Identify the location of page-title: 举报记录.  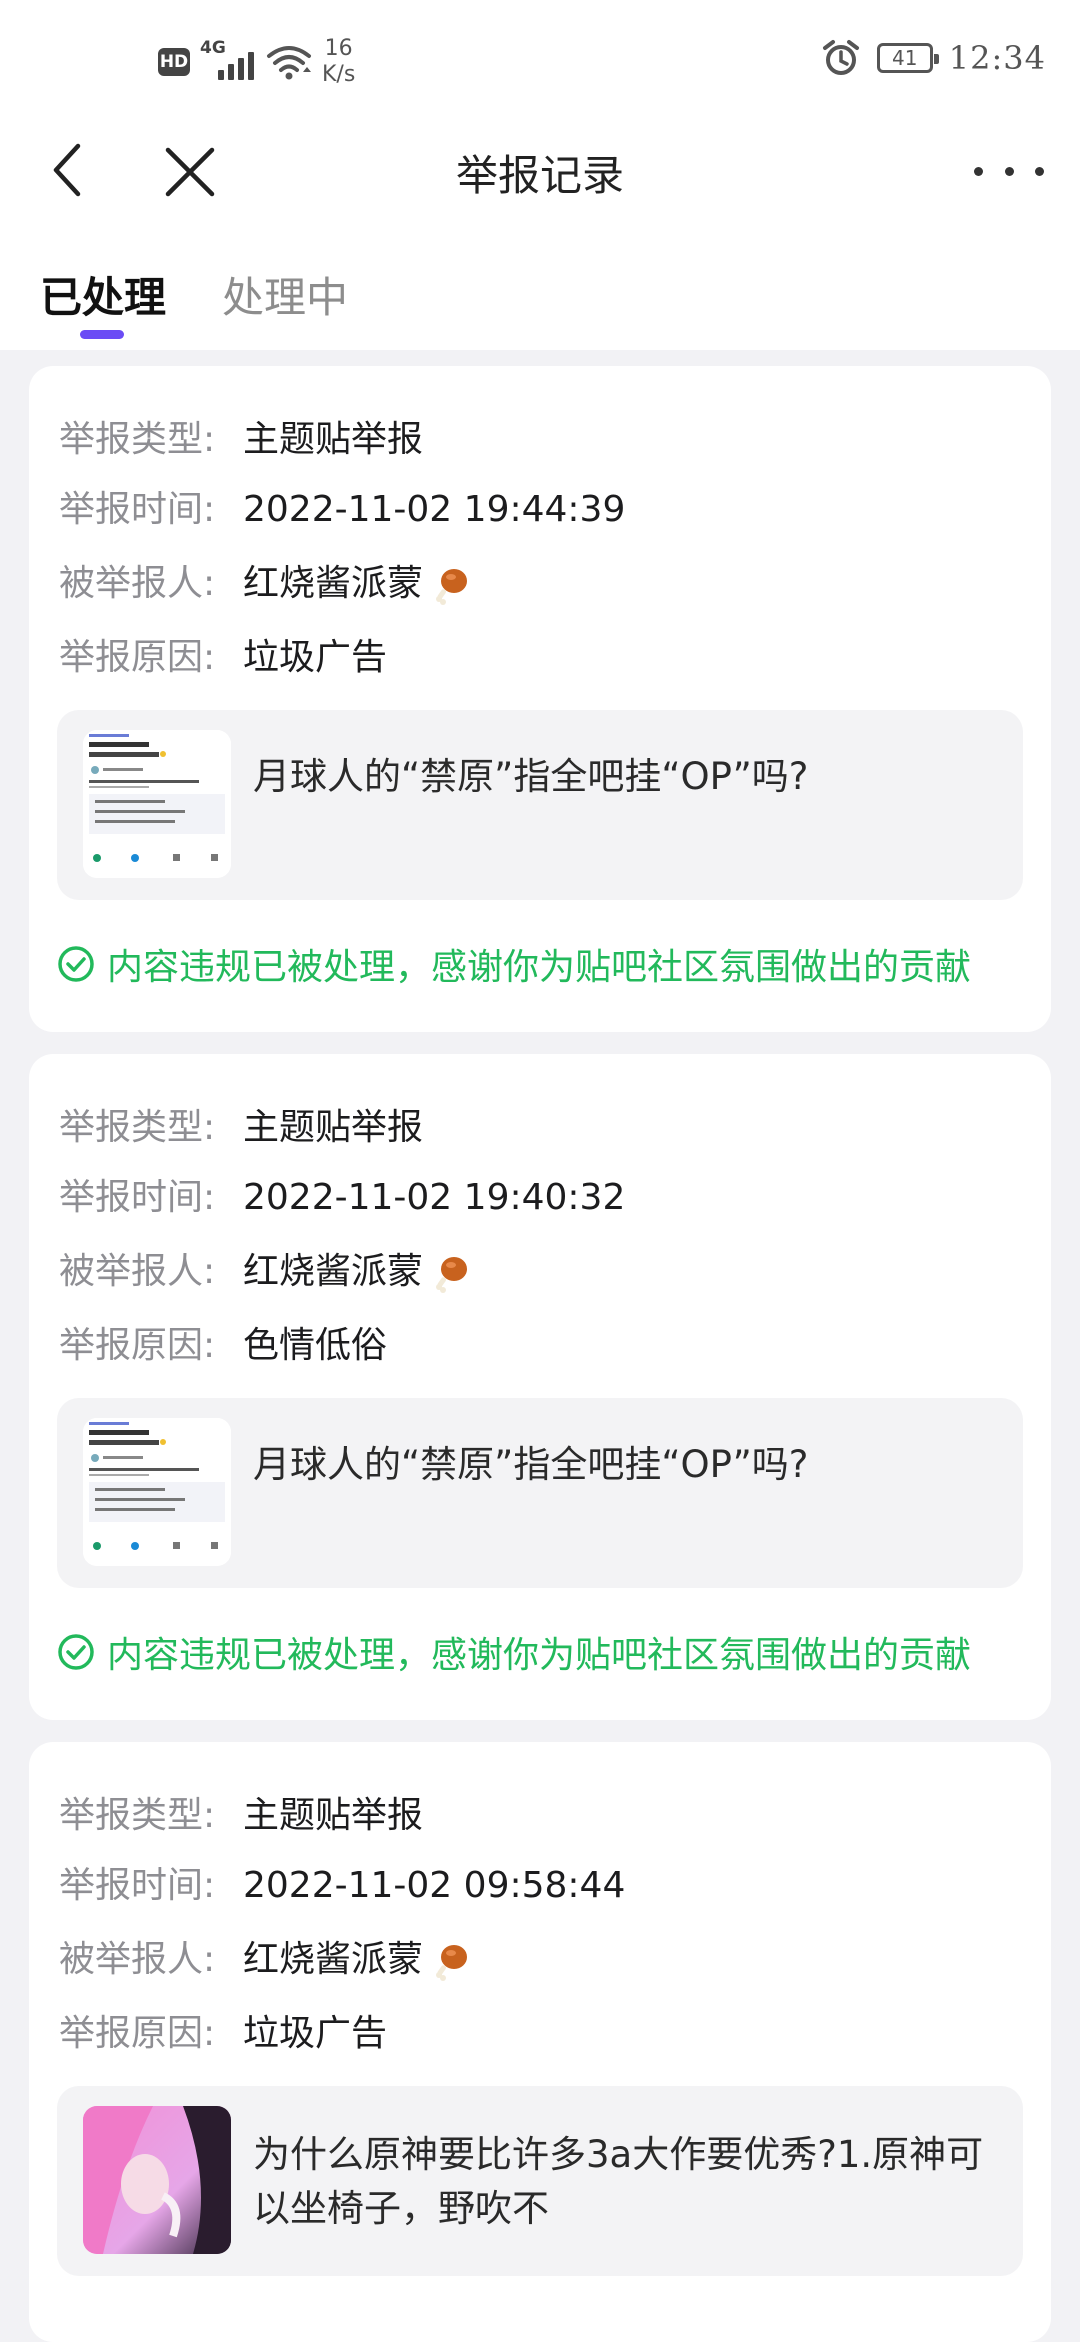
(539, 175).